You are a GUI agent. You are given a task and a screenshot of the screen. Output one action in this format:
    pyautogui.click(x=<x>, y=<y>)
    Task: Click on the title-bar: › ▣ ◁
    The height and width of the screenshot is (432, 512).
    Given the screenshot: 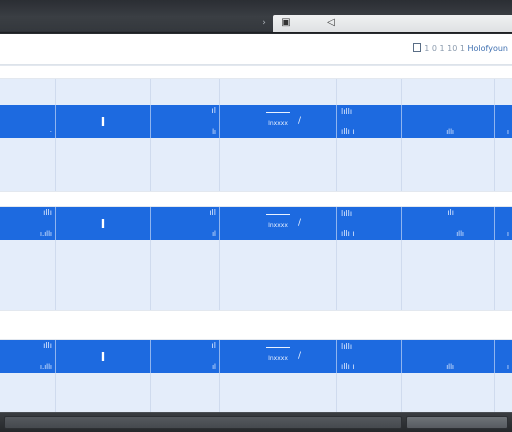 What is the action you would take?
    pyautogui.click(x=256, y=16)
    